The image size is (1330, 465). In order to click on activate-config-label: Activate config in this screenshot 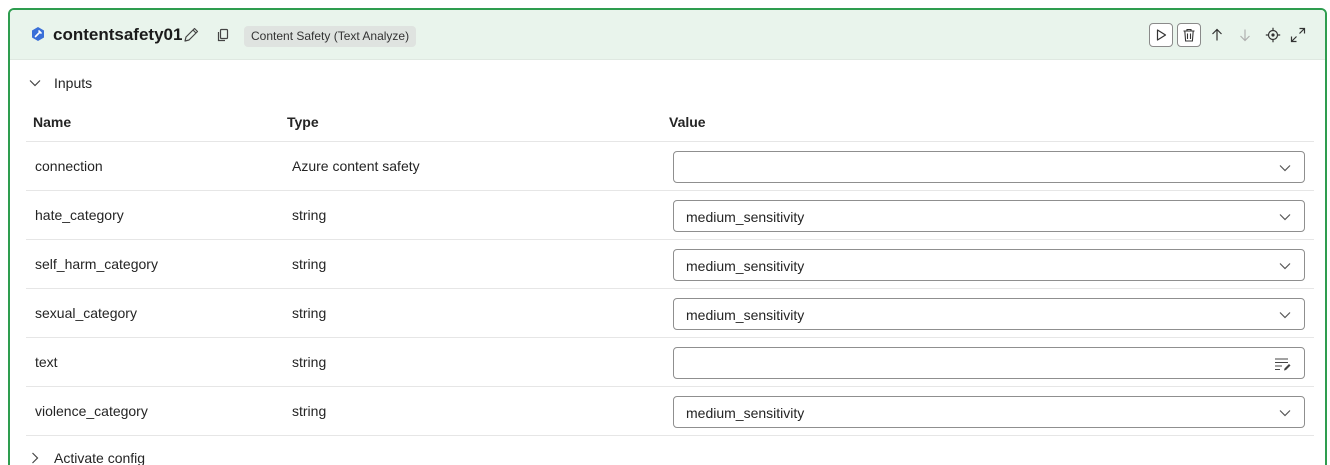, I will do `click(100, 457)`.